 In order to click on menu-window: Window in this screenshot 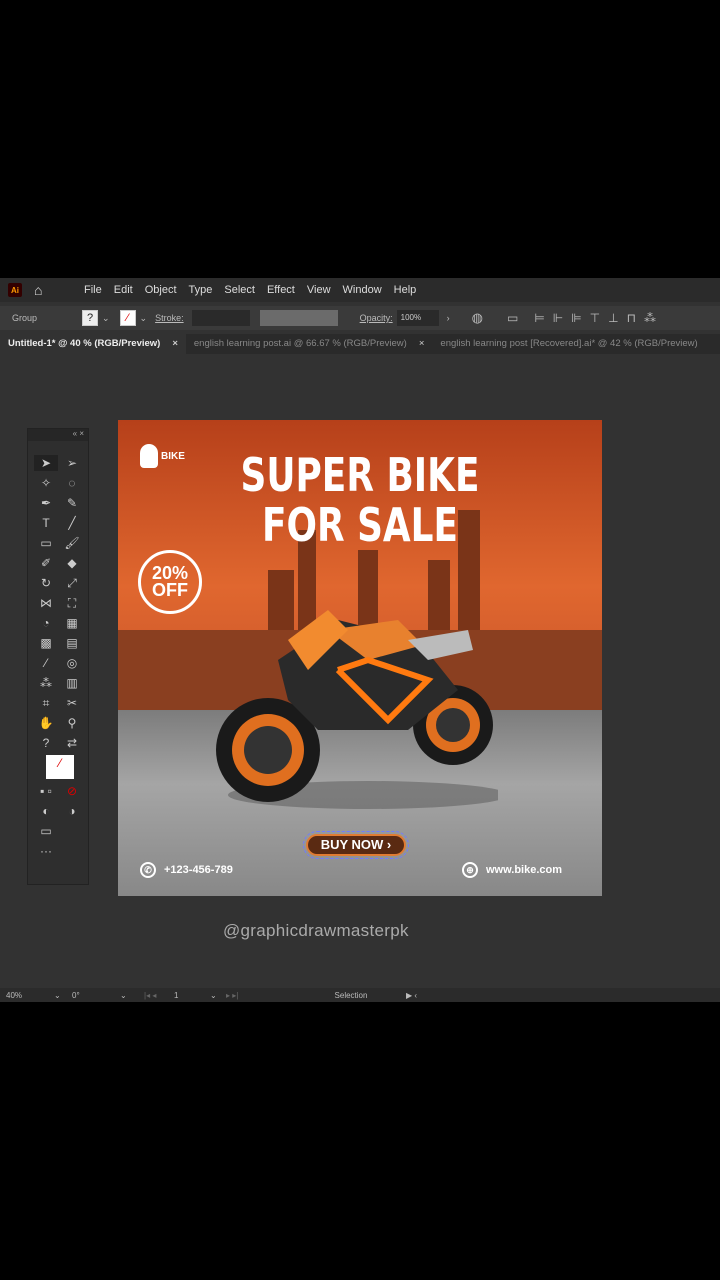, I will do `click(362, 290)`.